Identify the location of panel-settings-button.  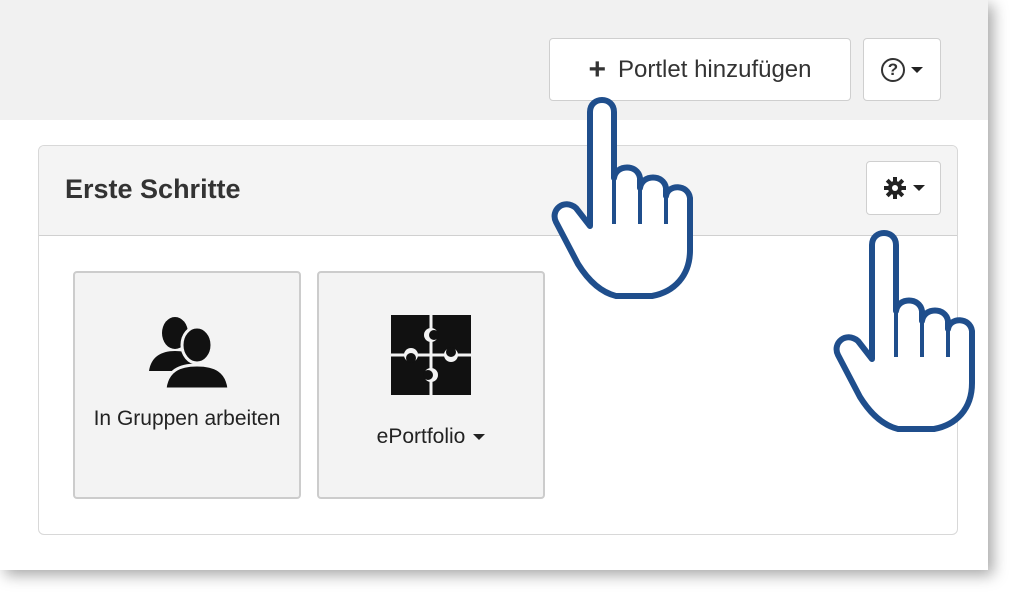
(903, 188).